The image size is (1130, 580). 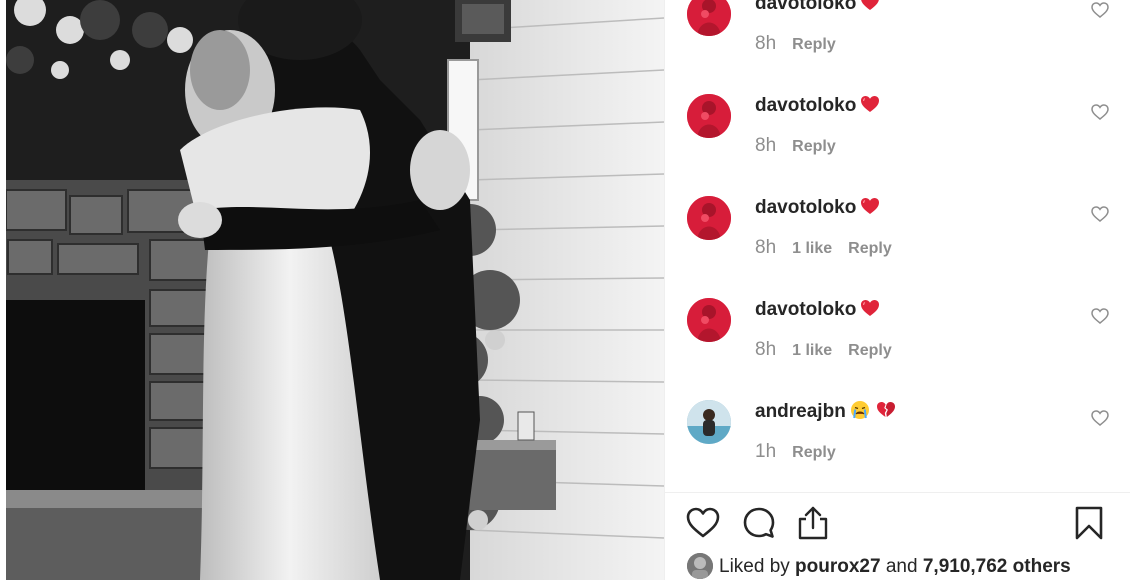 I want to click on comment-bubble-icon, so click(x=761, y=525).